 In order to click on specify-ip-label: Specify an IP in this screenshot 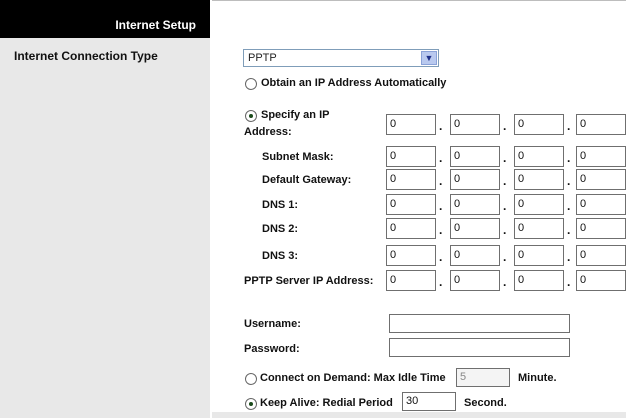, I will do `click(295, 115)`.